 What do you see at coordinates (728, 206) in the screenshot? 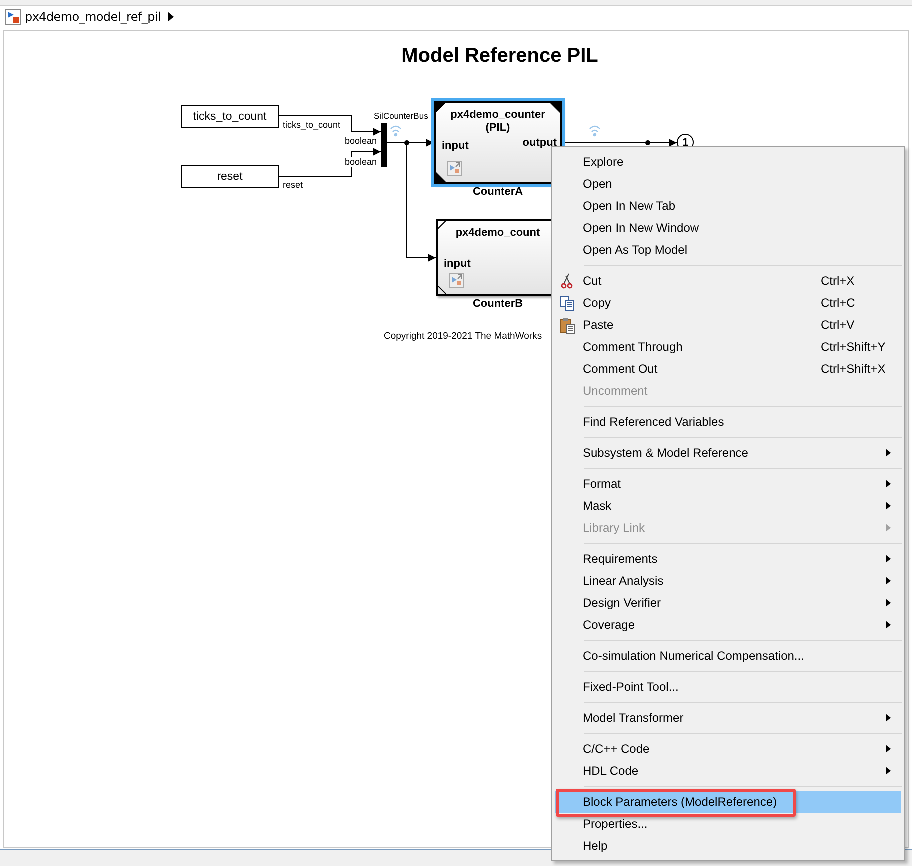
I see `menu-item: Open In New Tab` at bounding box center [728, 206].